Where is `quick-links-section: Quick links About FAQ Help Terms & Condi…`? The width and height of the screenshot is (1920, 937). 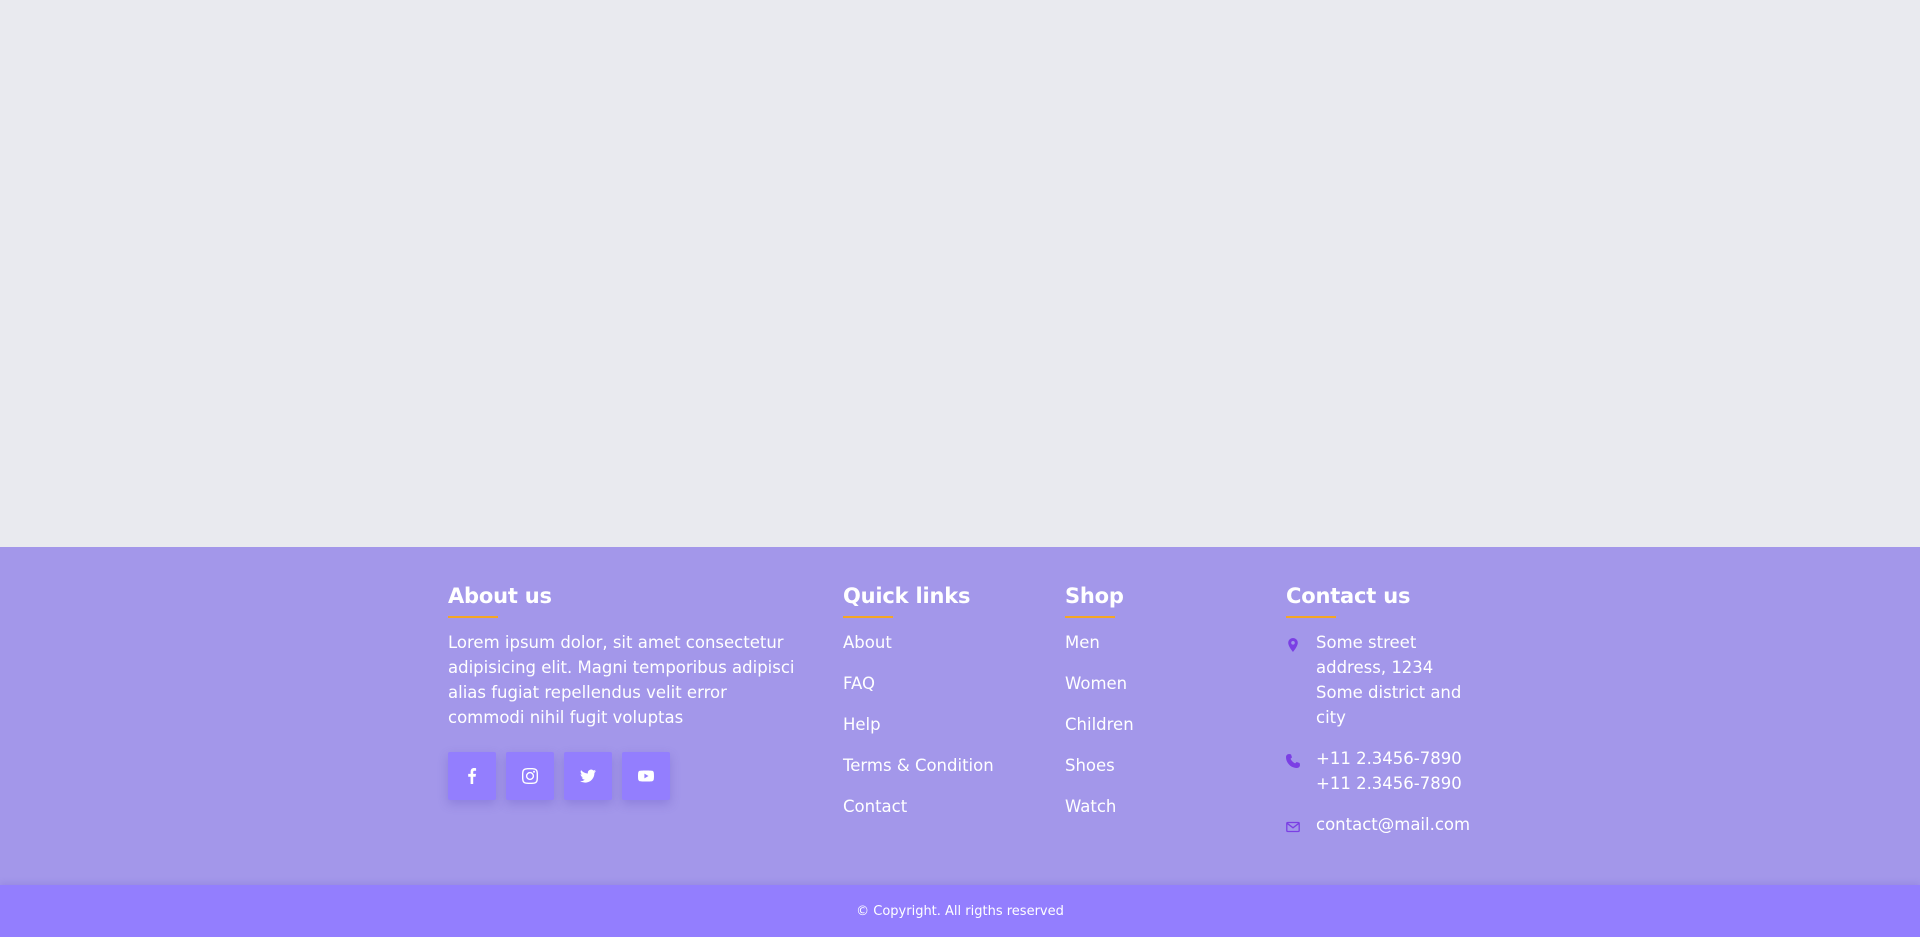
quick-links-section: Quick links About FAQ Help Terms & Condi… is located at coordinates (938, 709).